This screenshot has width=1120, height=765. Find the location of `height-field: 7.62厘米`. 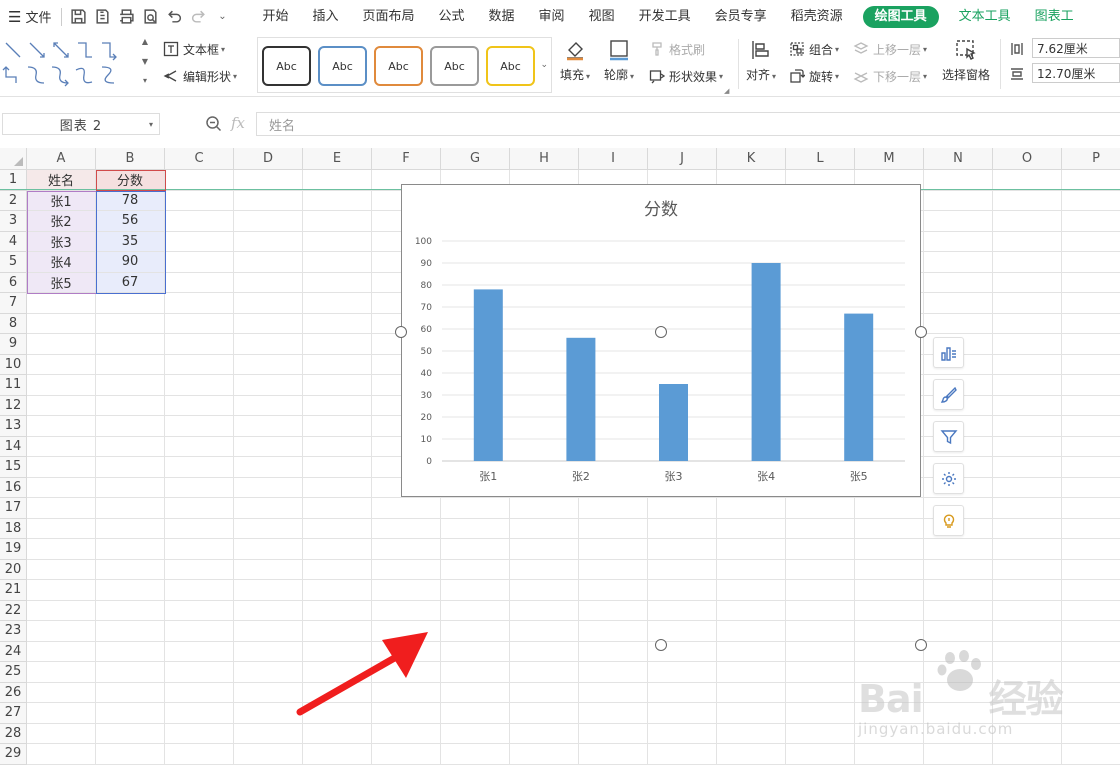

height-field: 7.62厘米 is located at coordinates (1076, 48).